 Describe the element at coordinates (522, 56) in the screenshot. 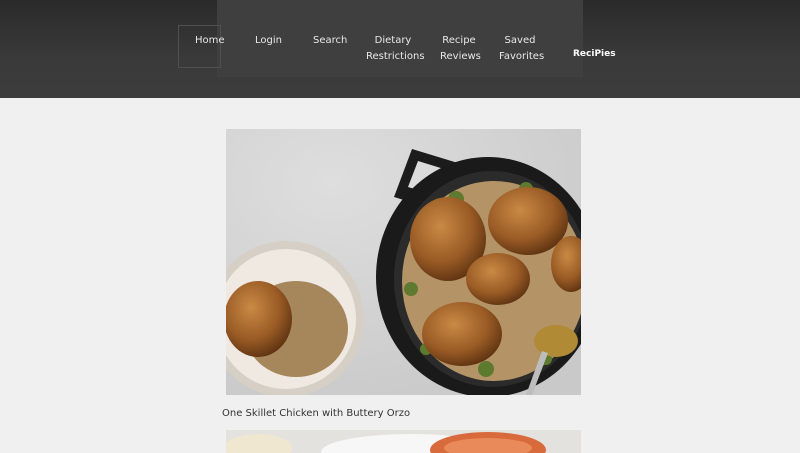

I see `nav-saved-label-2: Favorites` at that location.